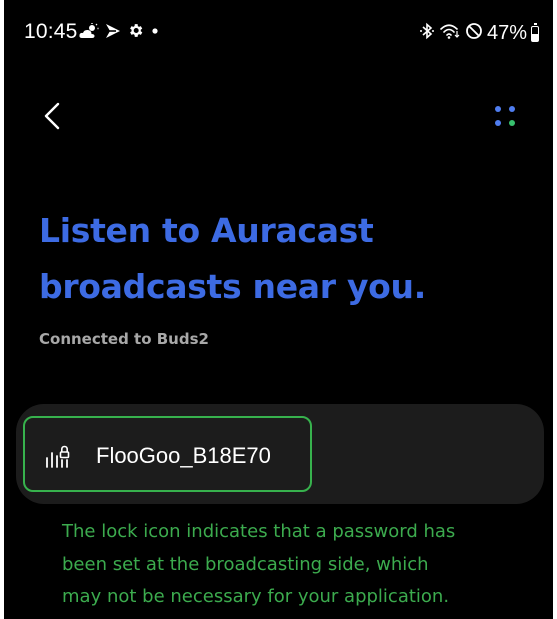  Describe the element at coordinates (510, 116) in the screenshot. I see `more-options-button` at that location.